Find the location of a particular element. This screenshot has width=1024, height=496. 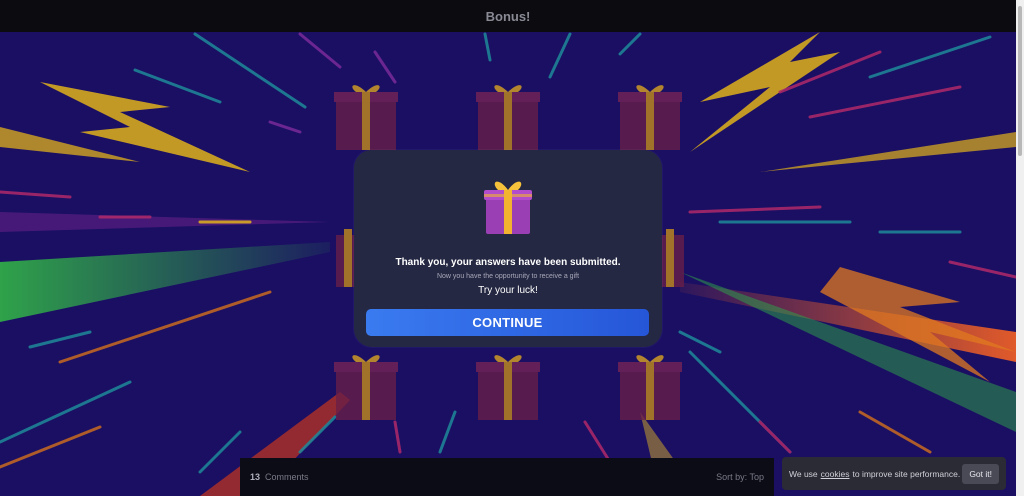

top-bar: Bonus! is located at coordinates (508, 16).